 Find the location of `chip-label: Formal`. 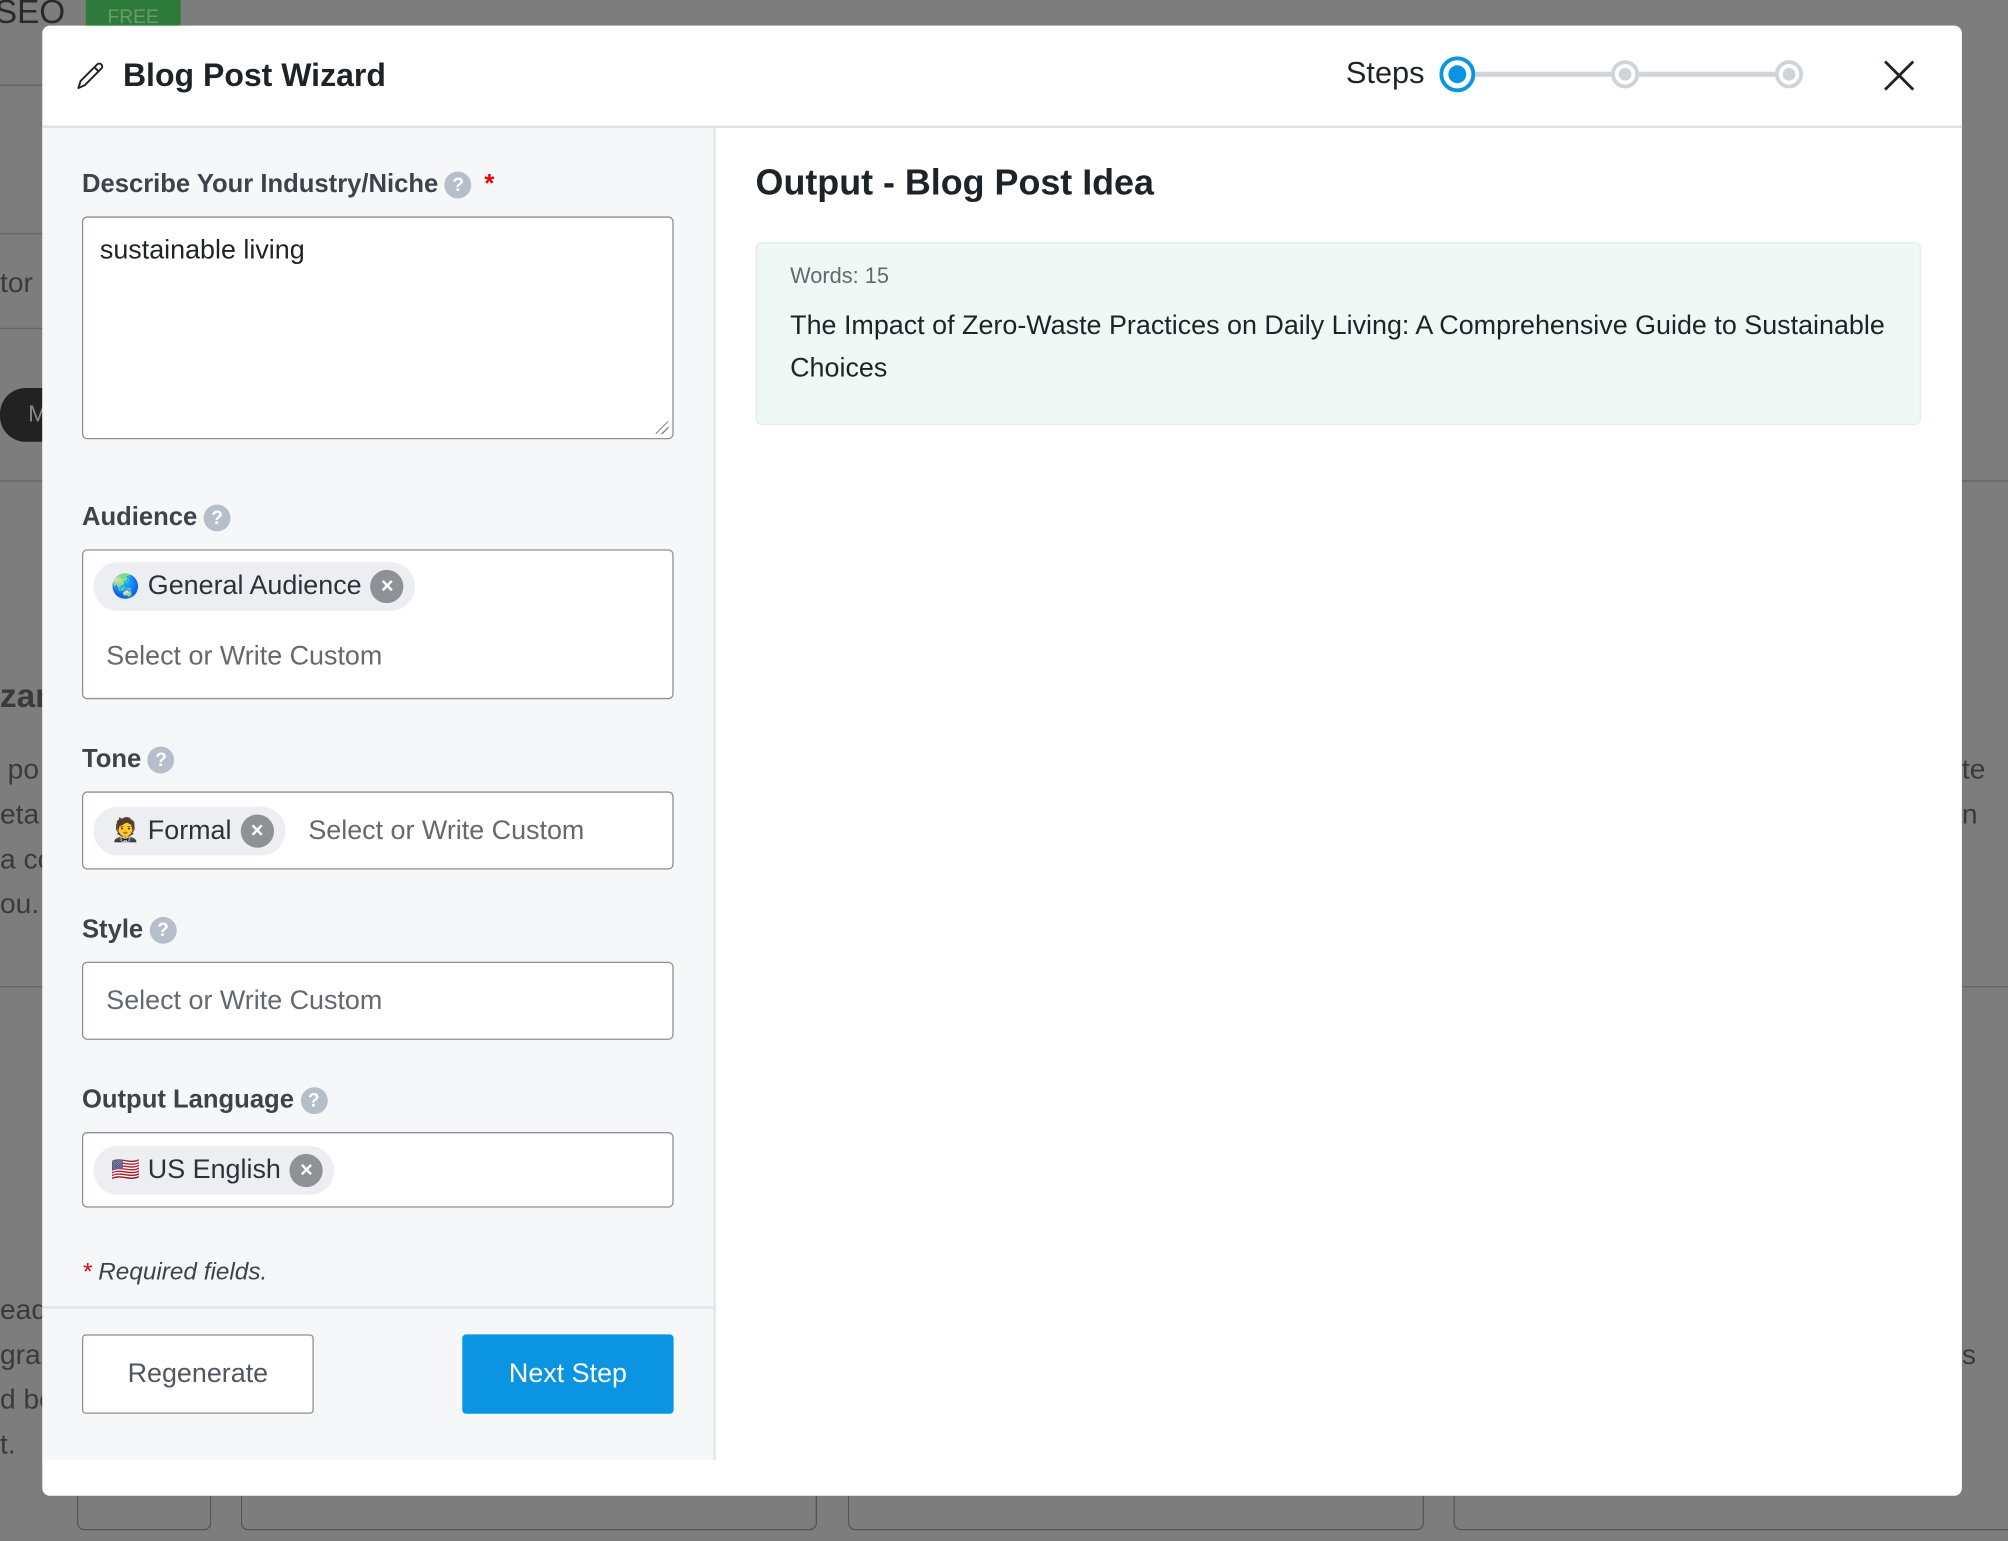

chip-label: Formal is located at coordinates (189, 830).